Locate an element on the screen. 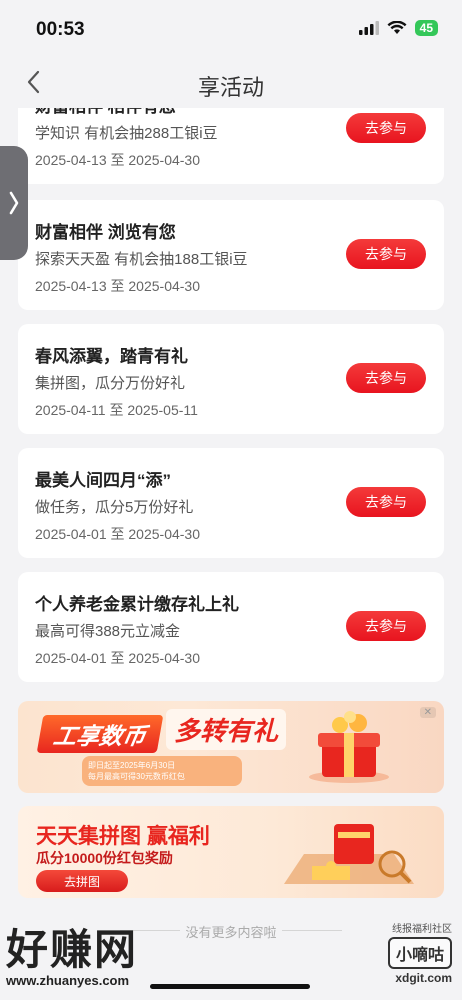 Image resolution: width=462 pixels, height=1000 pixels. banner-info-line: 即日起至2025年6月30日 is located at coordinates (132, 765).